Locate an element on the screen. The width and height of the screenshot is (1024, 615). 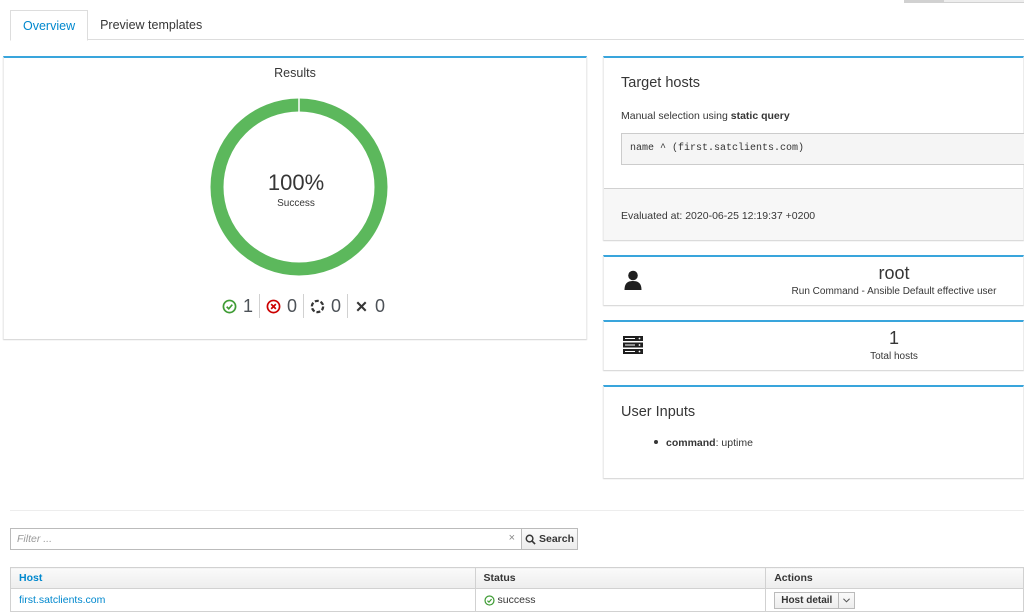
target-hosts-title: Target hosts is located at coordinates (660, 83).